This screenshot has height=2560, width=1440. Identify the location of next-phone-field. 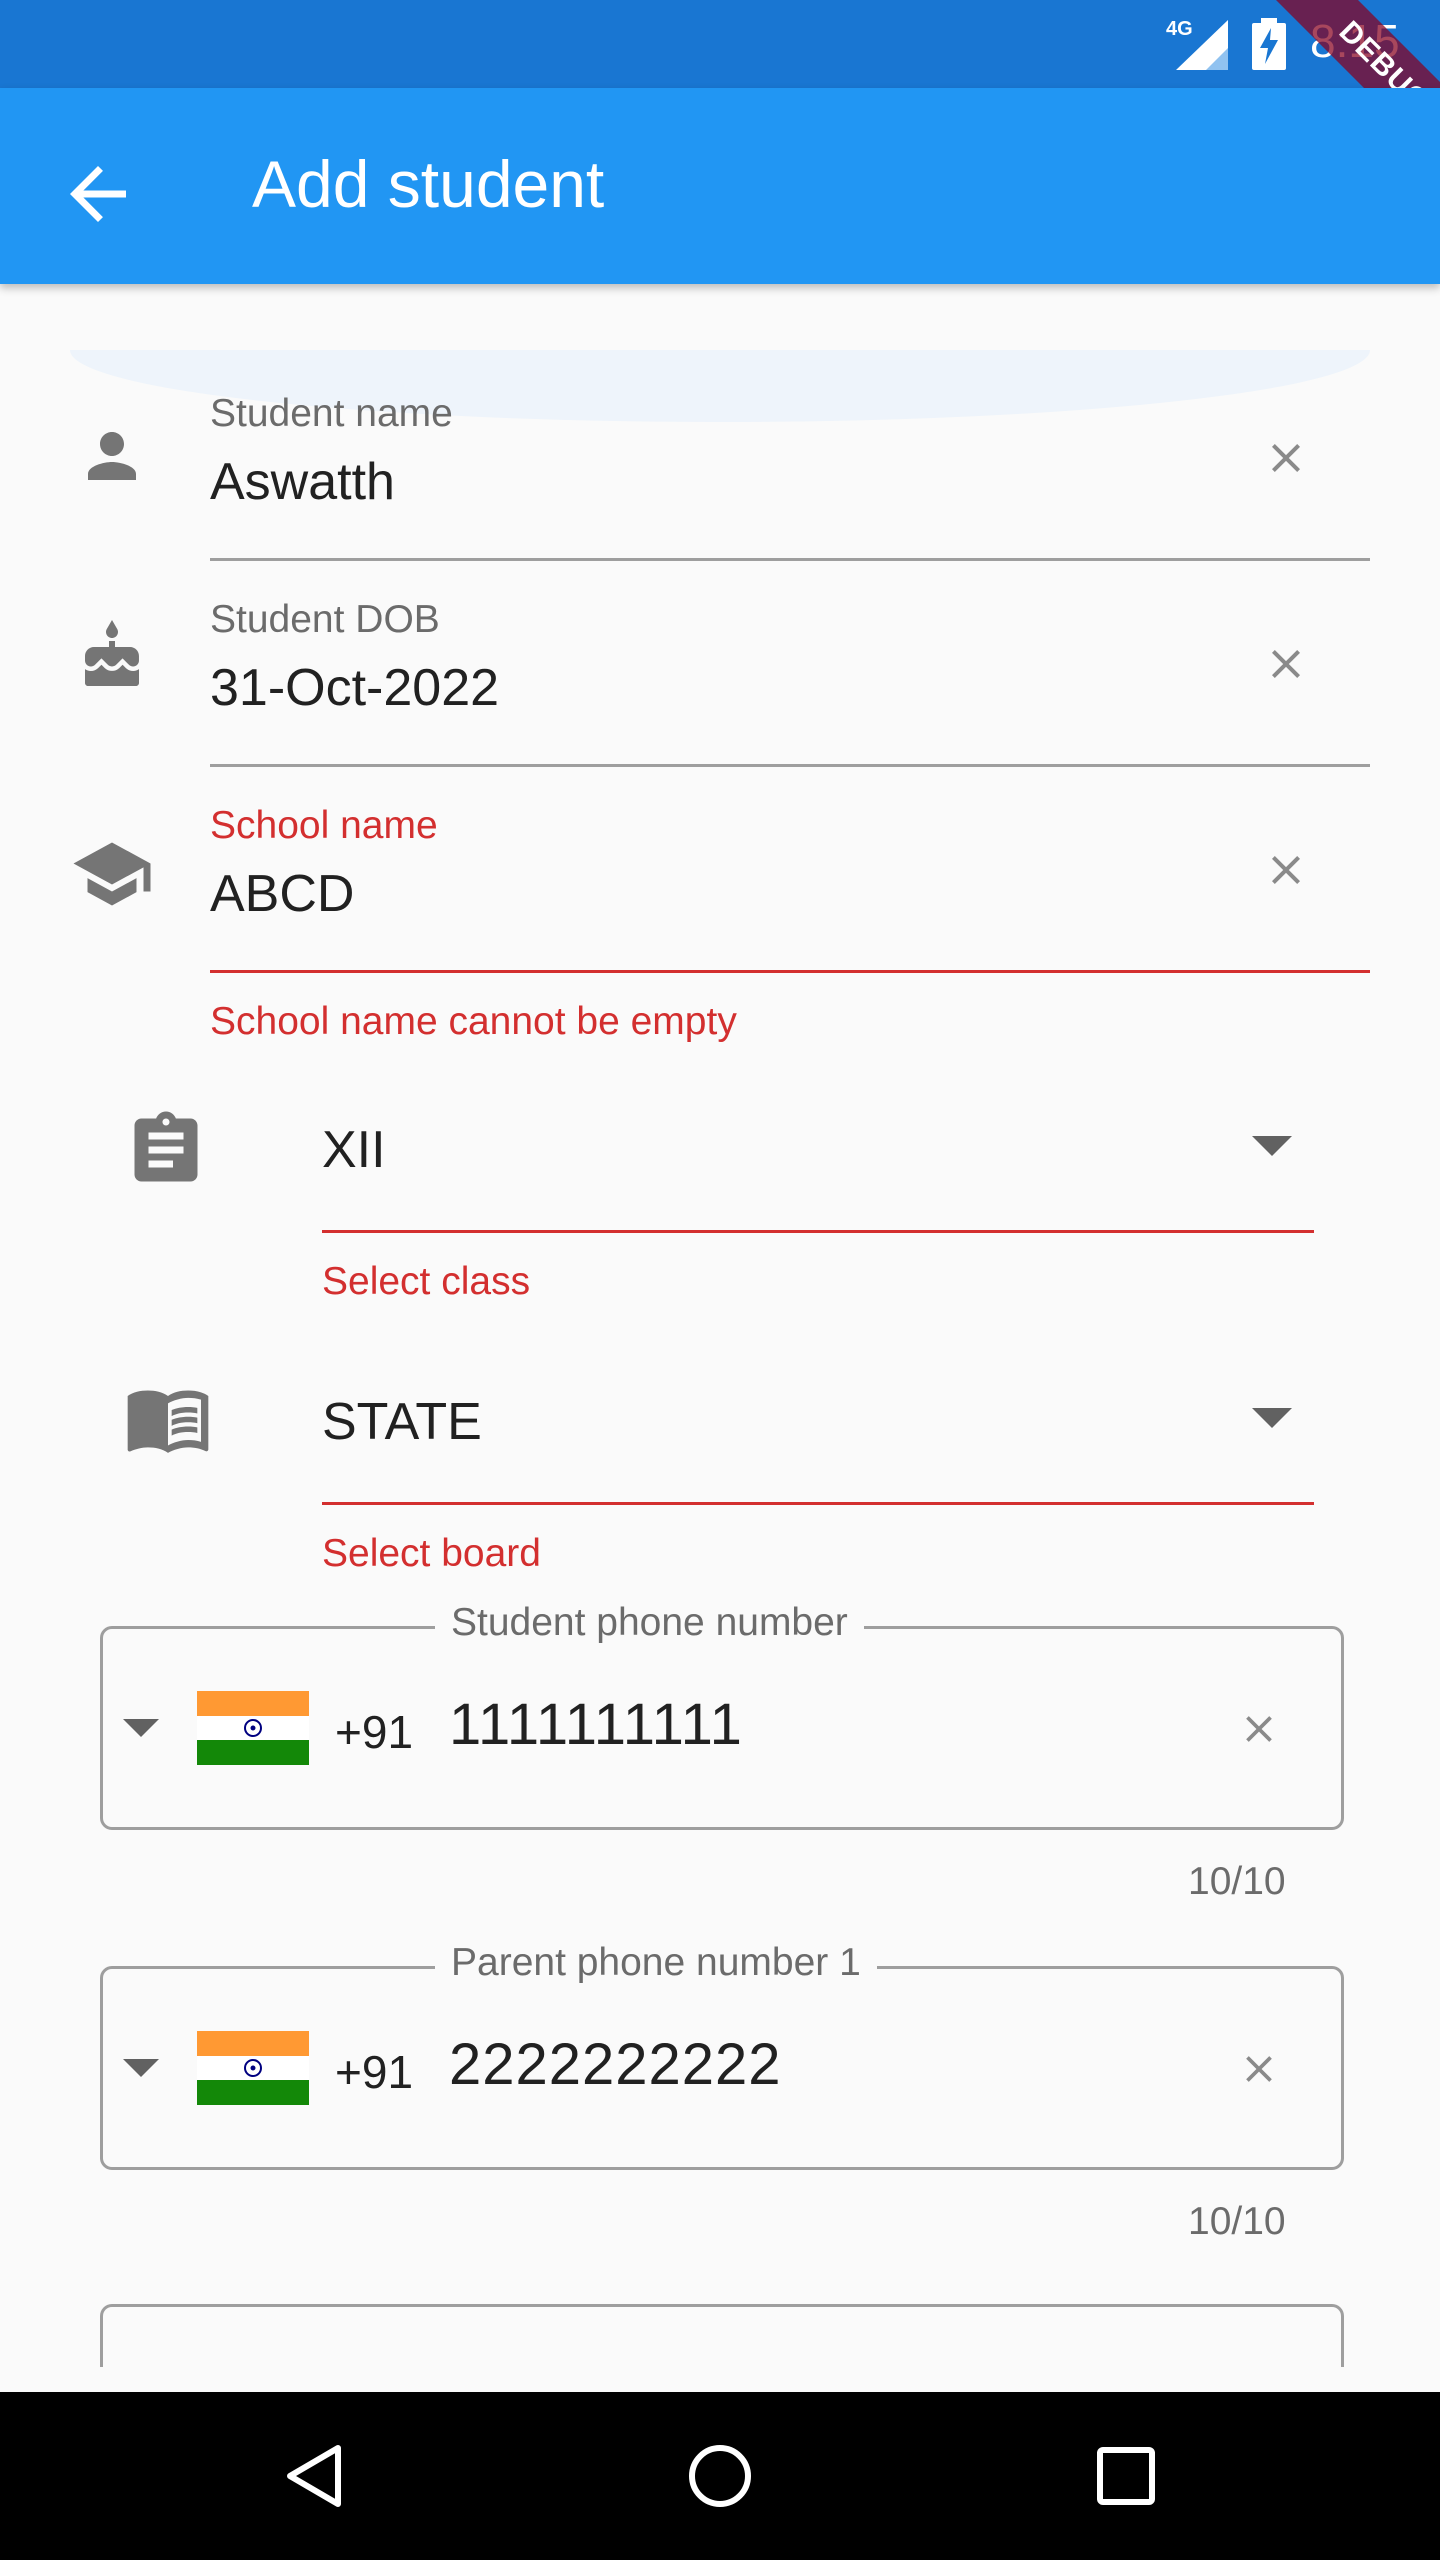
(722, 2335).